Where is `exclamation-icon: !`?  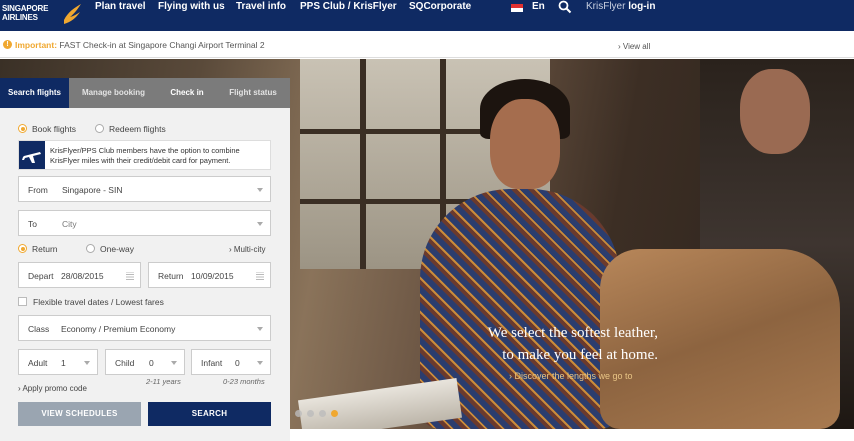 exclamation-icon: ! is located at coordinates (7, 44).